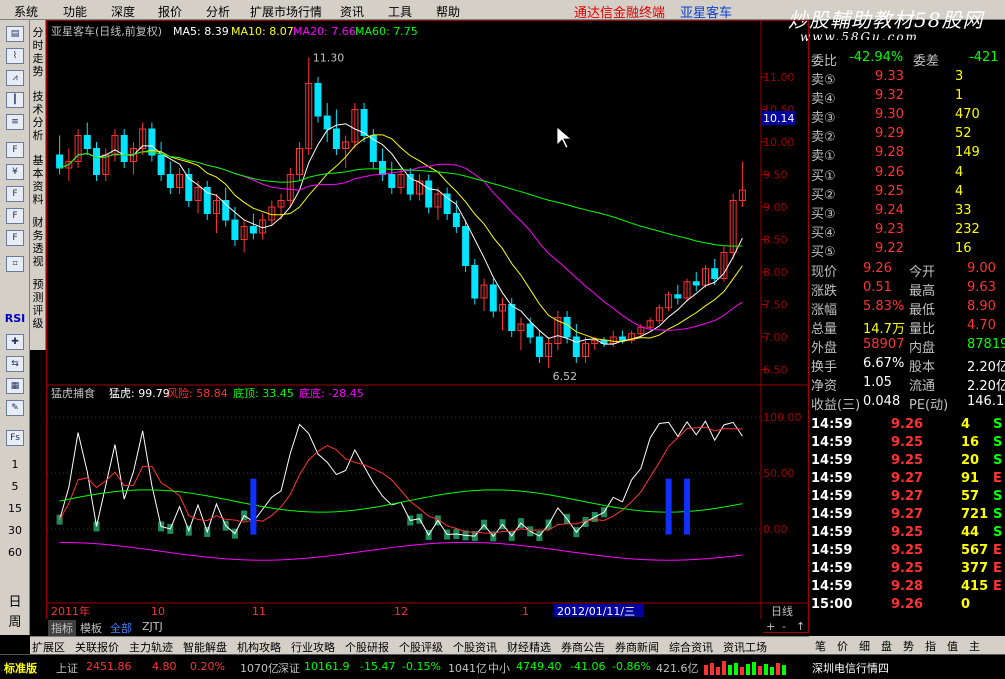 This screenshot has width=1005, height=679. I want to click on category-tab: 资讯工场, so click(745, 647).